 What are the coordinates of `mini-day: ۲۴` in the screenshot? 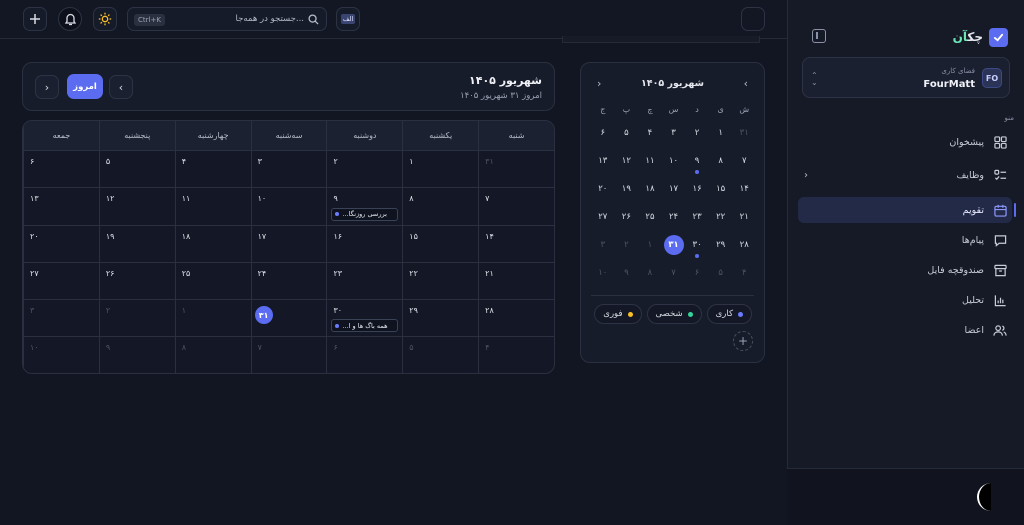 It's located at (674, 217).